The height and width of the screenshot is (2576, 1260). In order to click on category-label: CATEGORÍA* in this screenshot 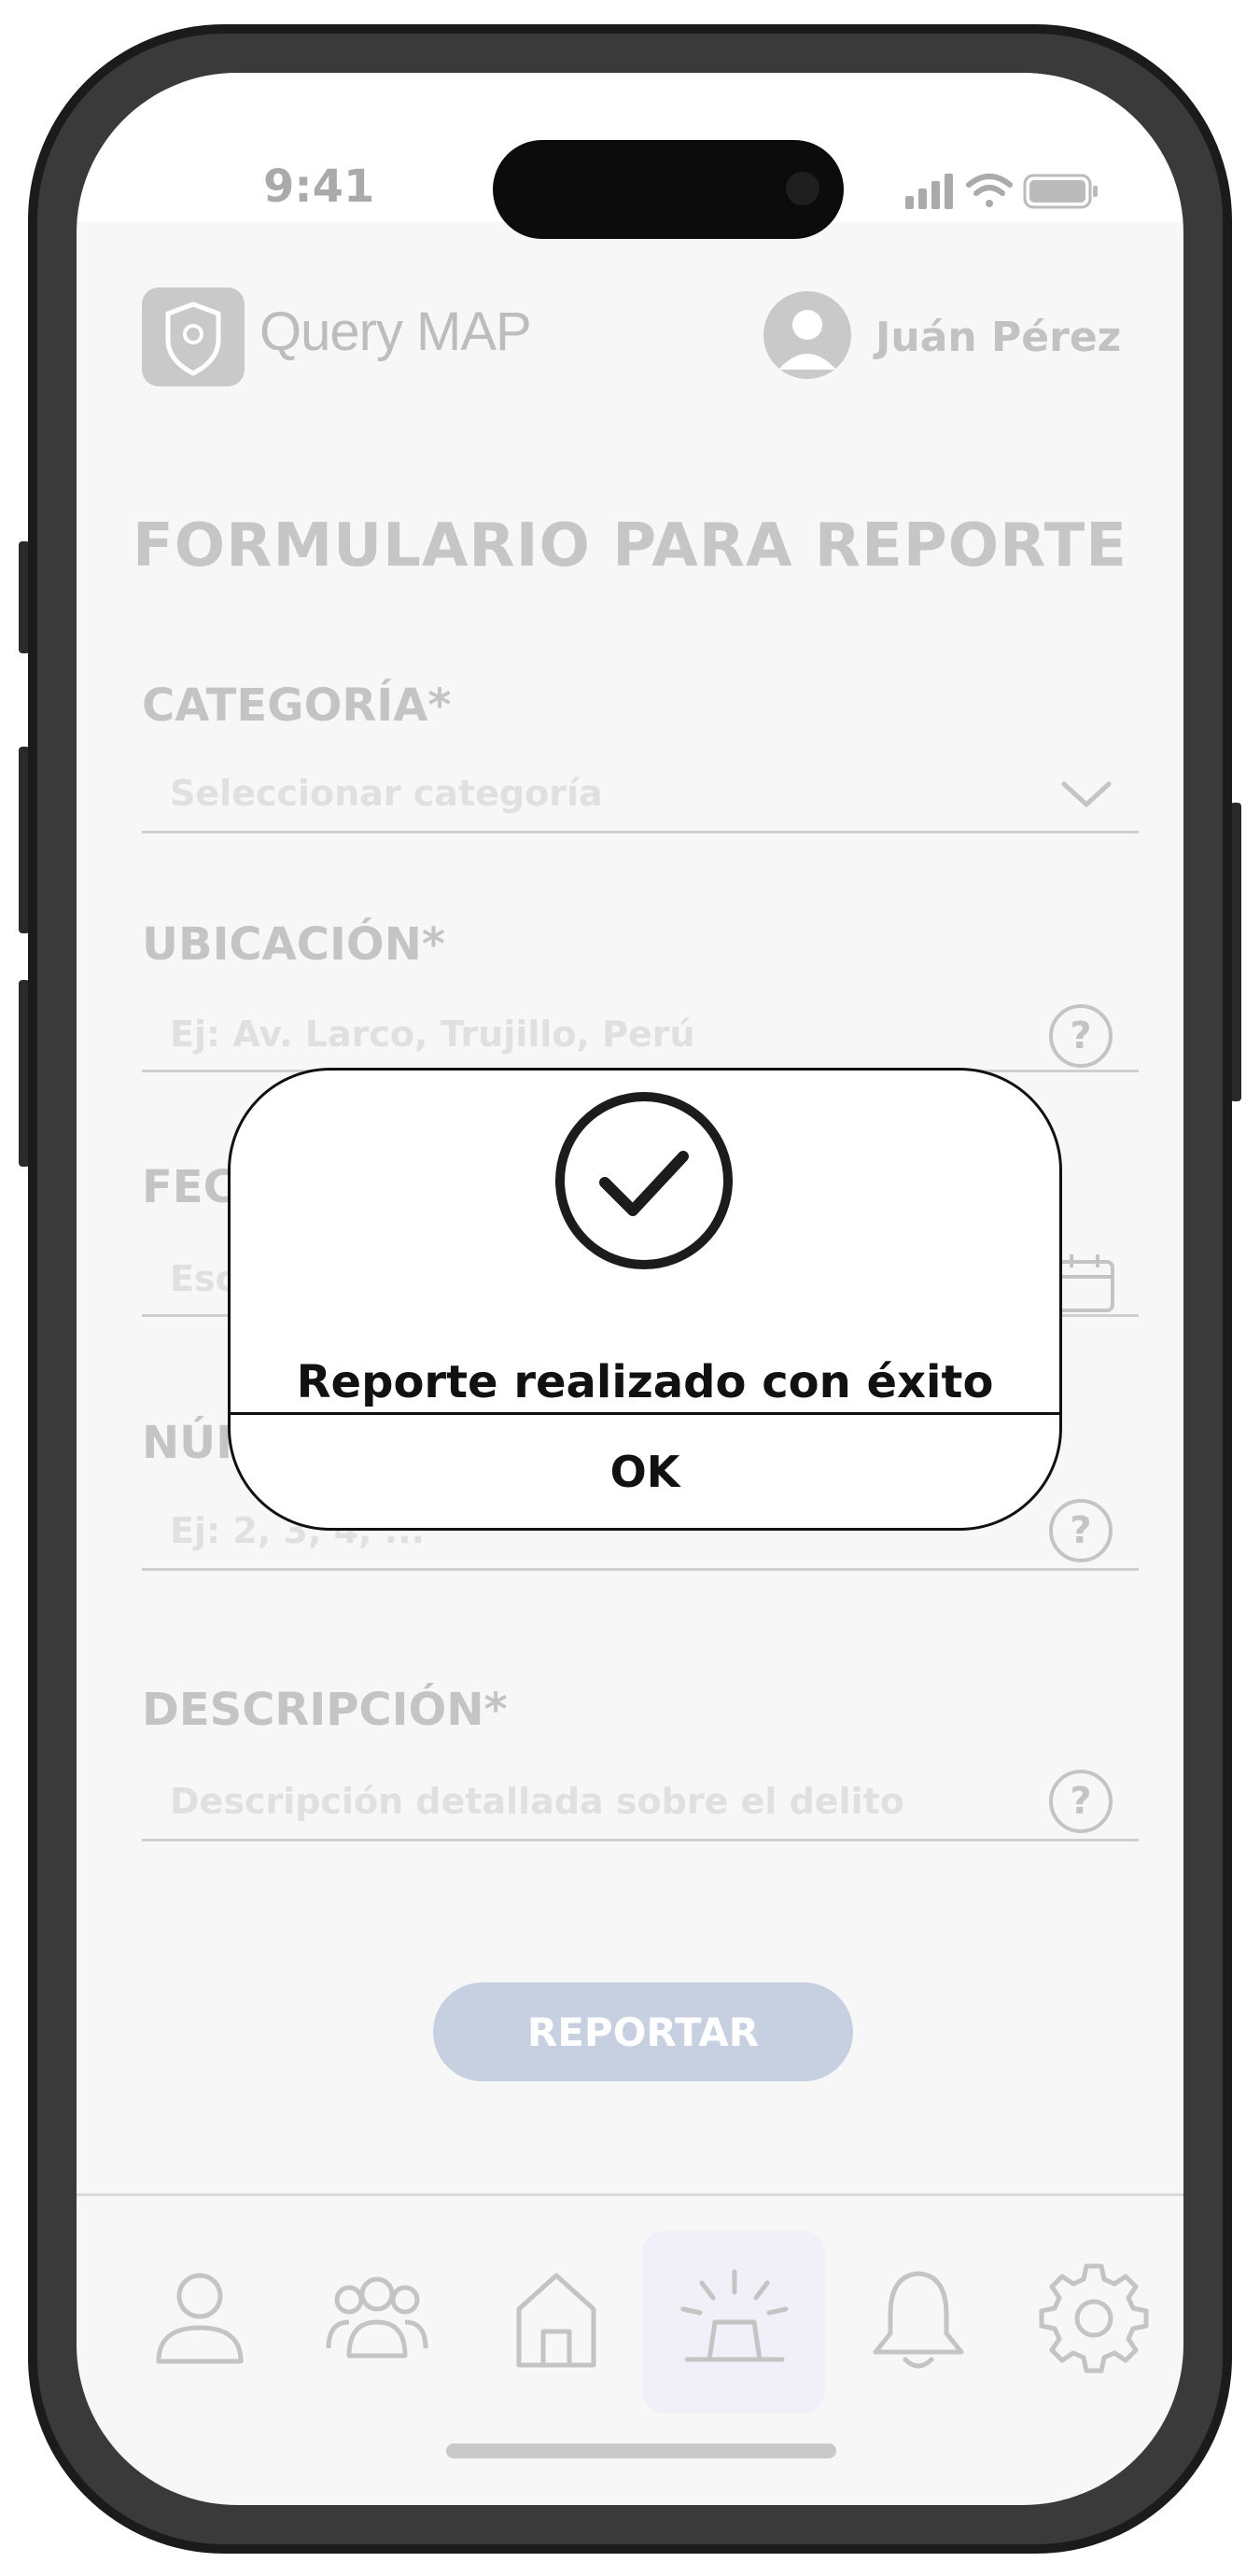, I will do `click(297, 705)`.